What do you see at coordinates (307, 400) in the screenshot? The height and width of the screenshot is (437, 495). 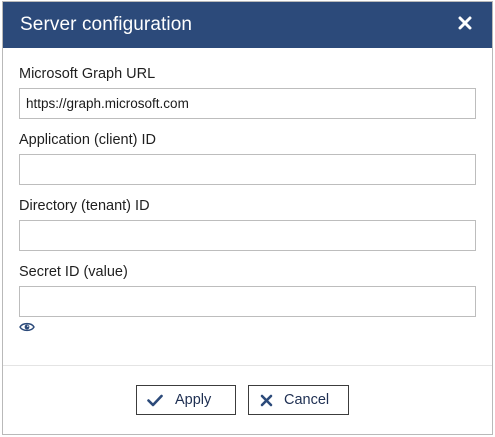 I see `cancel-button-label: Cancel` at bounding box center [307, 400].